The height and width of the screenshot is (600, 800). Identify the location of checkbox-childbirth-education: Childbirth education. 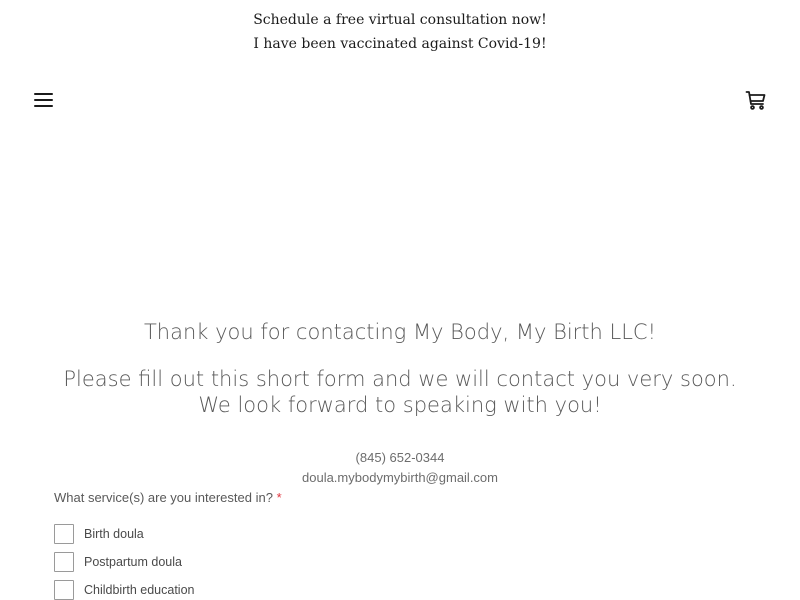
(124, 589).